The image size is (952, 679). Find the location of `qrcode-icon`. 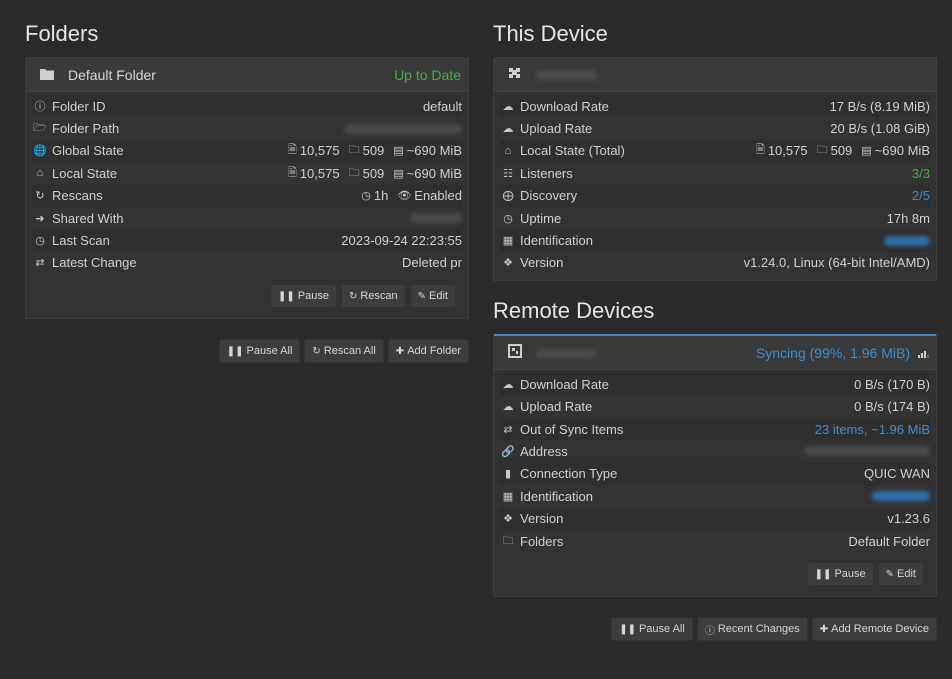

qrcode-icon is located at coordinates (515, 352).